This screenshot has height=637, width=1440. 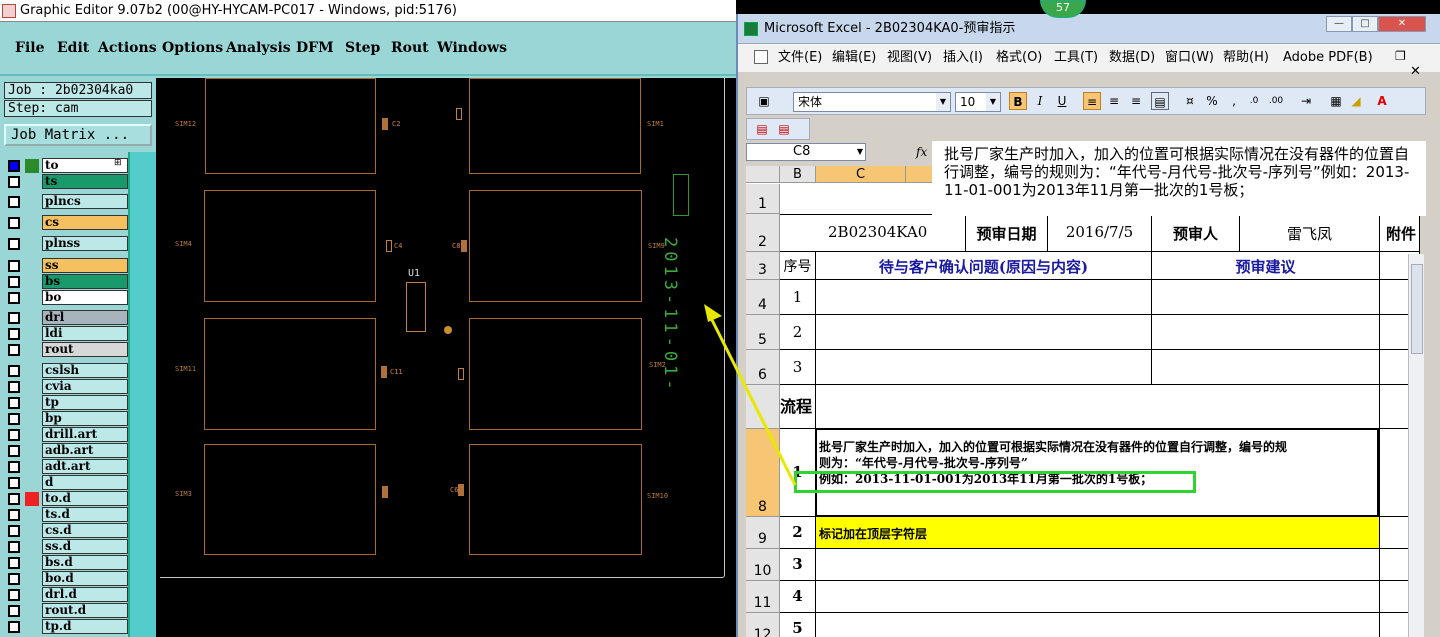 I want to click on layer-name: cslsh, so click(x=85, y=370).